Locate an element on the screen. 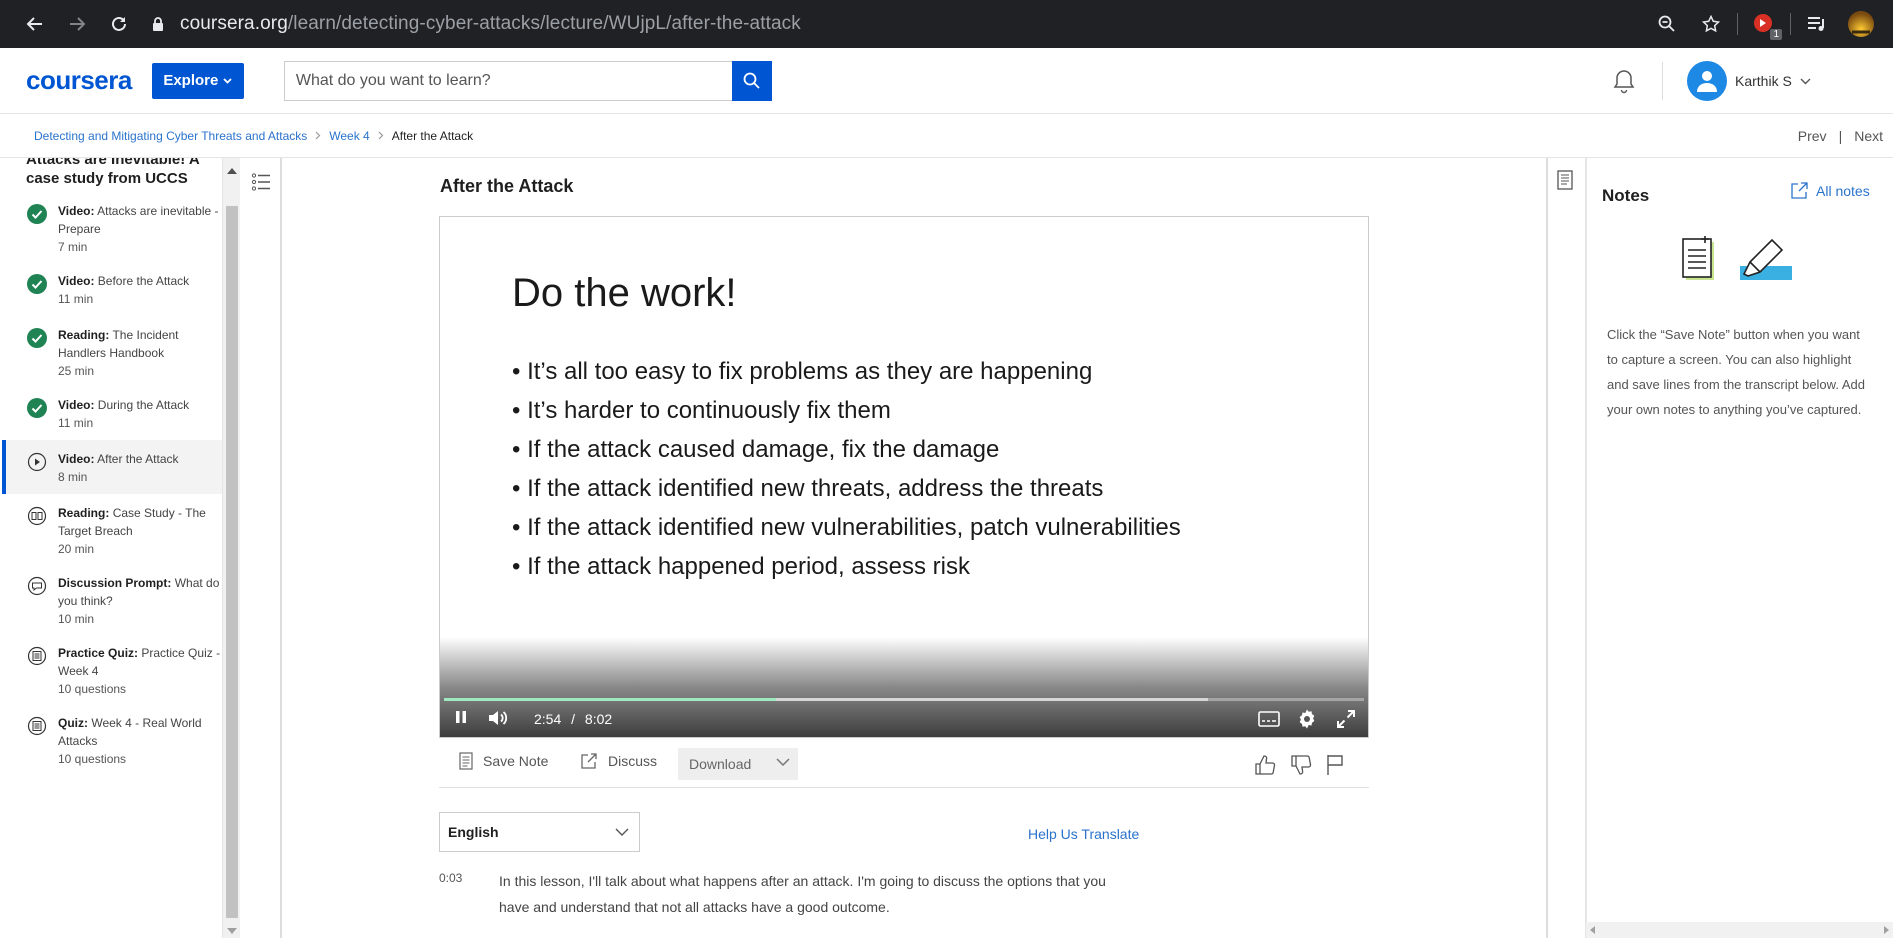  chevron-right-icon is located at coordinates (318, 135).